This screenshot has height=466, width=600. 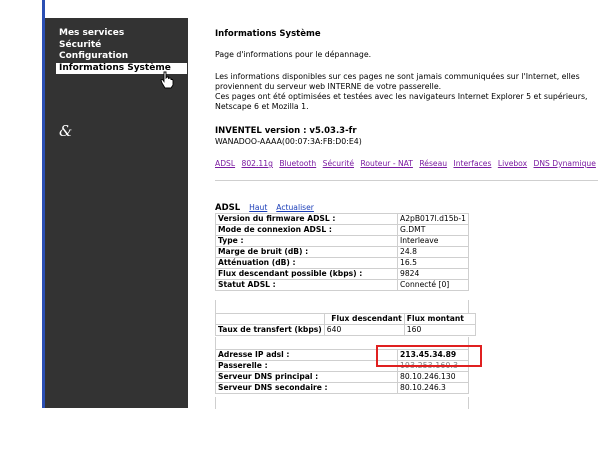 What do you see at coordinates (306, 377) in the screenshot?
I see `row-label: Serveur DNS principal :` at bounding box center [306, 377].